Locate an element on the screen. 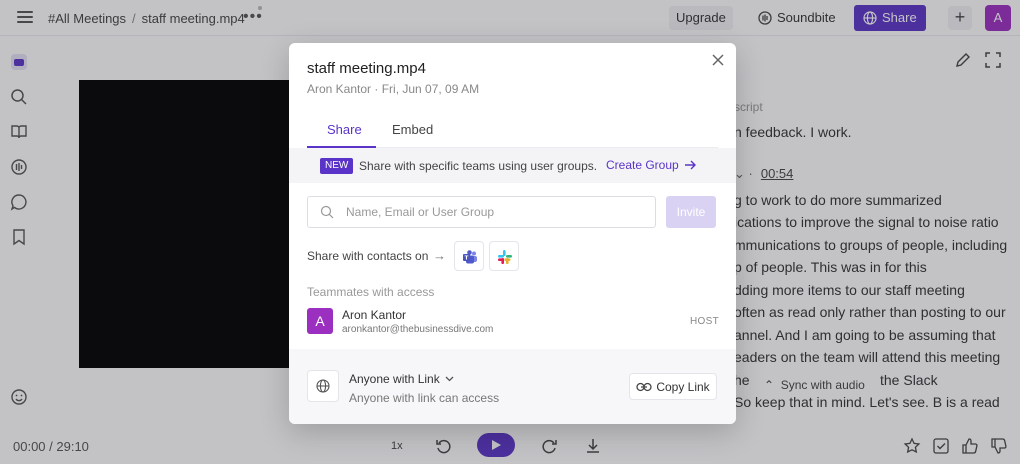 This screenshot has width=1020, height=464. create-group-link: Create Group is located at coordinates (651, 165).